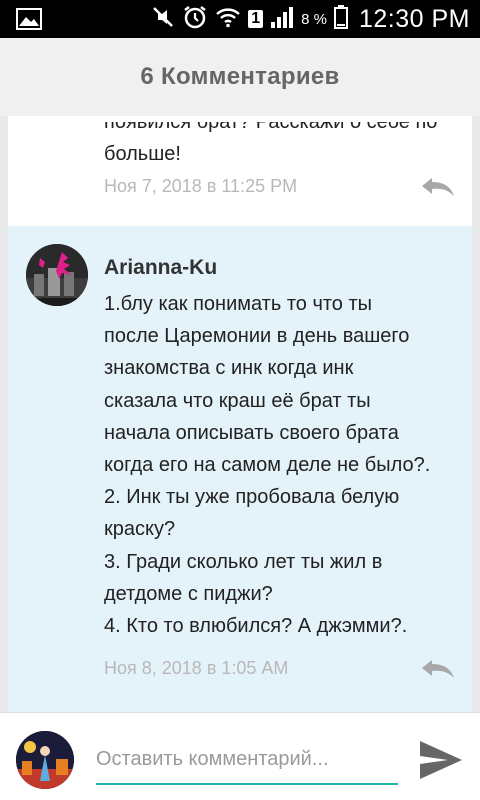 This screenshot has width=480, height=800. I want to click on sim-icon: 1, so click(256, 19).